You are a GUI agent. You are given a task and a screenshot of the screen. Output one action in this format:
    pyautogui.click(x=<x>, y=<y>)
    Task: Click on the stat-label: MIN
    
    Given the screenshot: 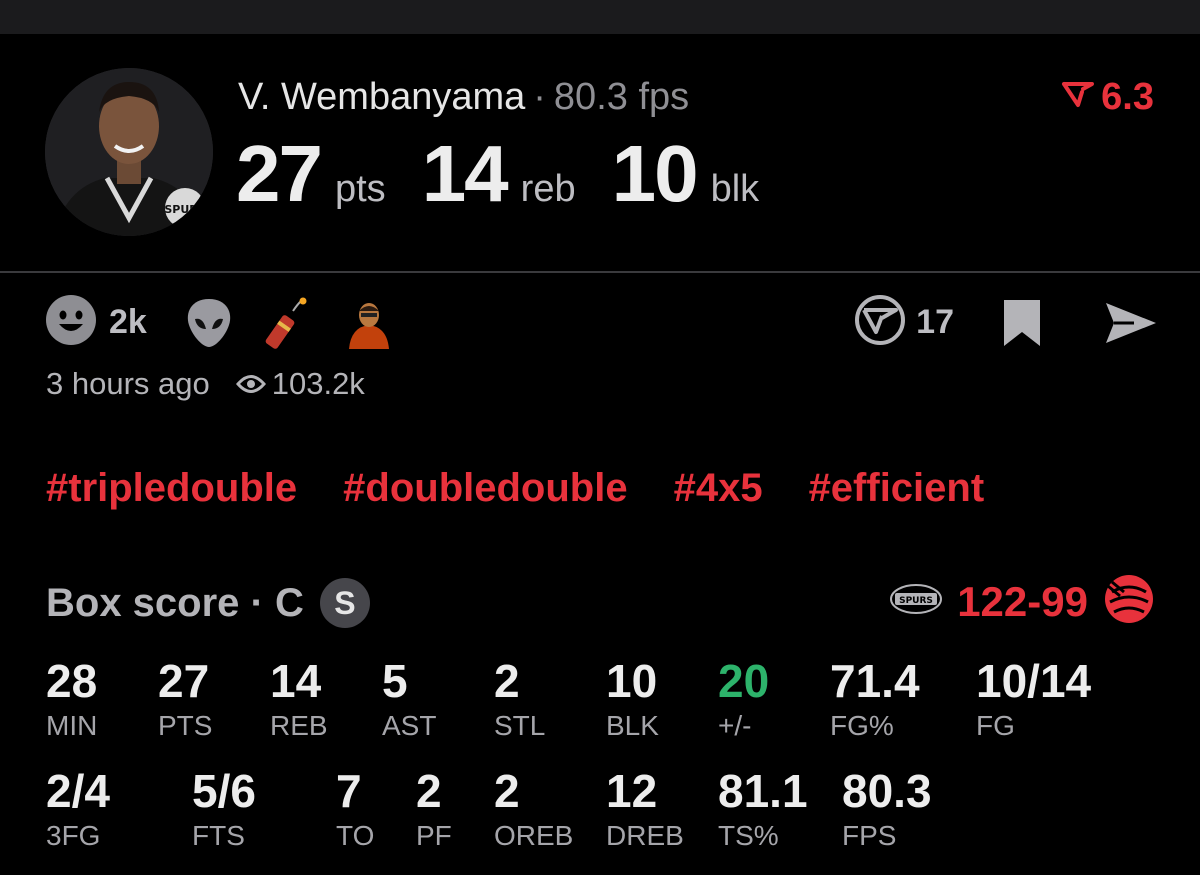 What is the action you would take?
    pyautogui.click(x=72, y=725)
    